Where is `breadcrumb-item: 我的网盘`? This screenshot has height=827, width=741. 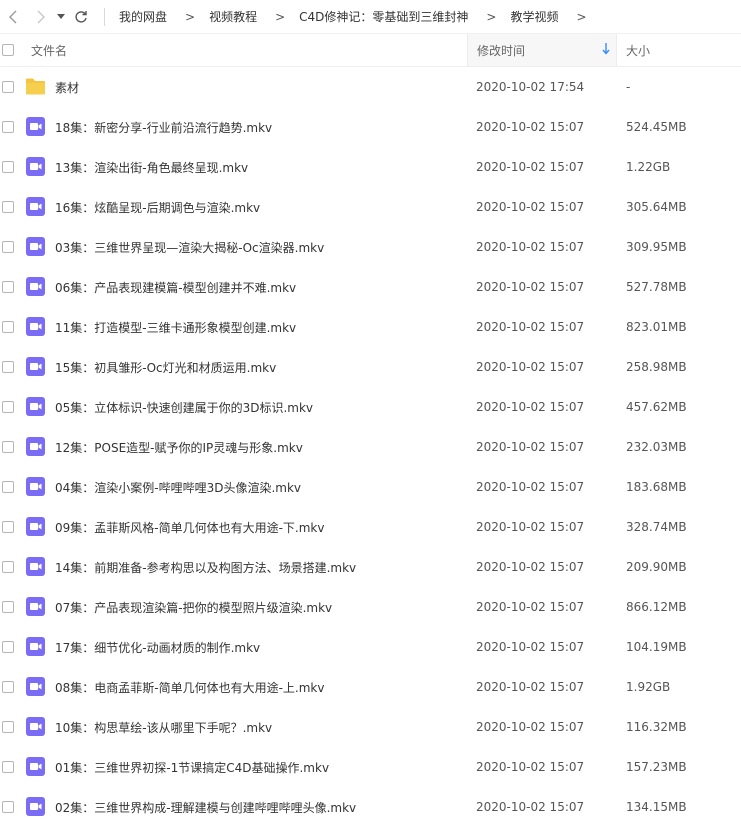
breadcrumb-item: 我的网盘 is located at coordinates (143, 16).